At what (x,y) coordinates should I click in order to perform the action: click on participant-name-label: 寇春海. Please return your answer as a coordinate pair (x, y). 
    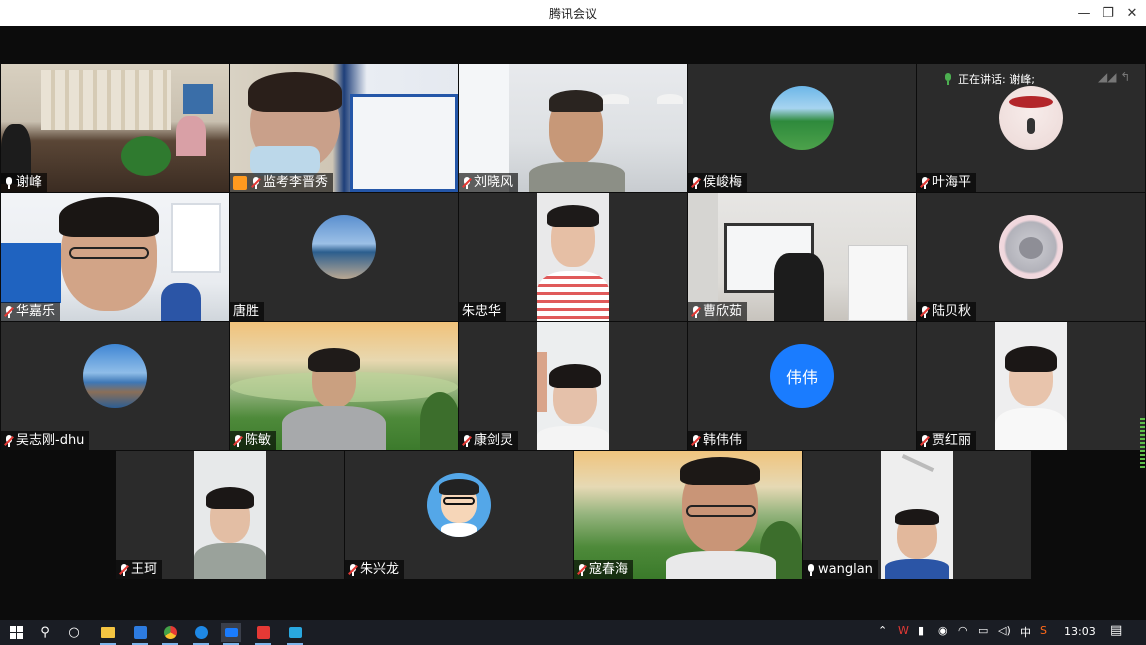
    Looking at the image, I should click on (604, 569).